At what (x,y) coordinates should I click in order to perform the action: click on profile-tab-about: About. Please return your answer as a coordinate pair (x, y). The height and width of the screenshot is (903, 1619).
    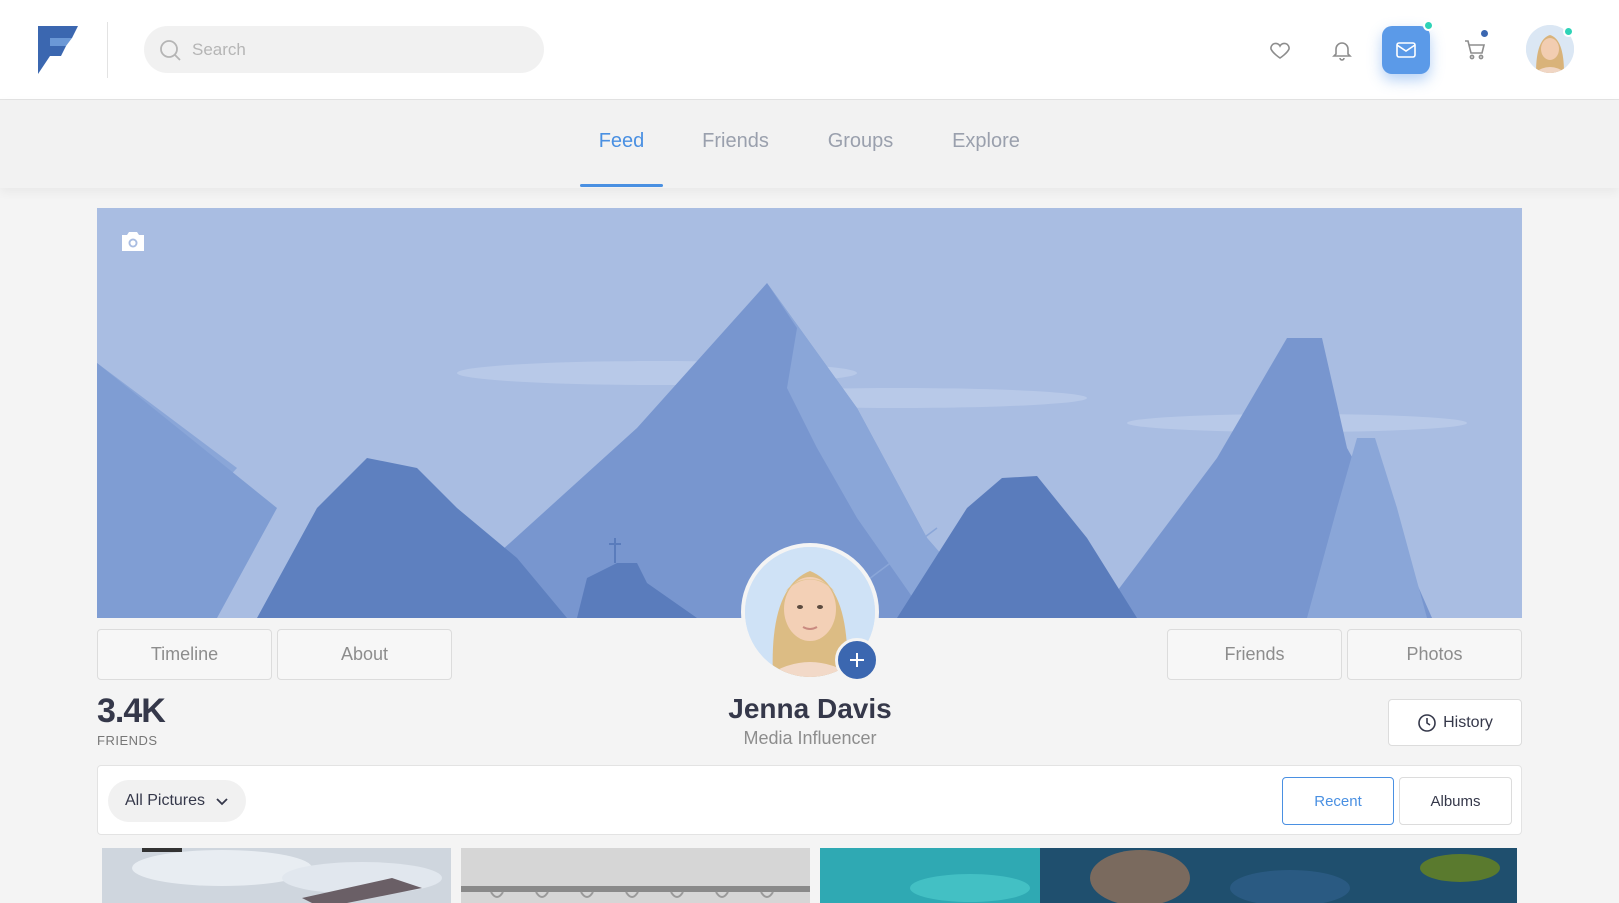
    Looking at the image, I should click on (364, 654).